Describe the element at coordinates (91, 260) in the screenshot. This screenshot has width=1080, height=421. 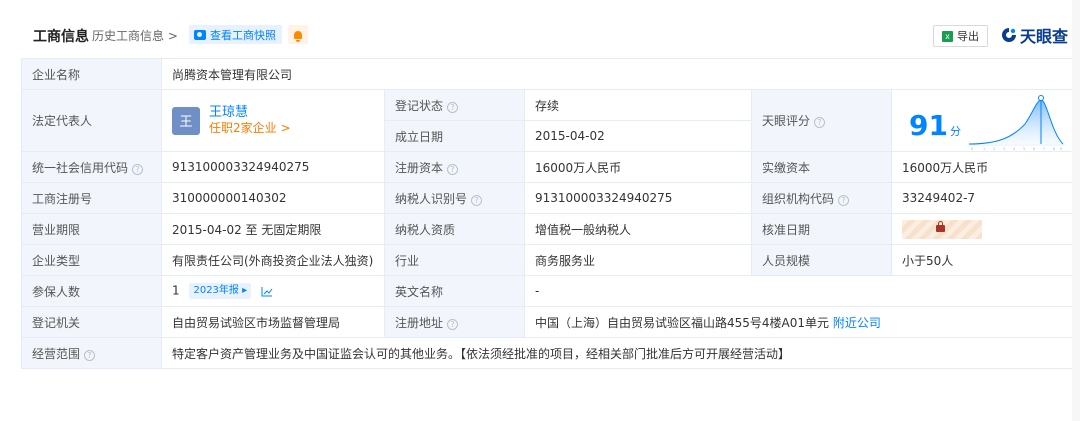
I see `type-label: 企业类型` at that location.